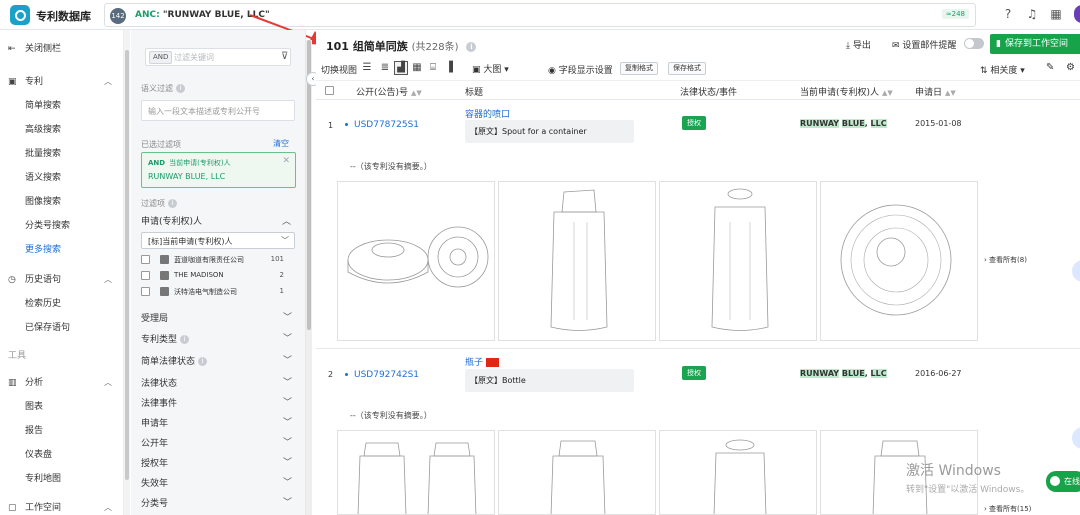 The width and height of the screenshot is (1080, 515). Describe the element at coordinates (62, 280) in the screenshot. I see `nav-group-history: ◷ 历史语句 ︿` at that location.